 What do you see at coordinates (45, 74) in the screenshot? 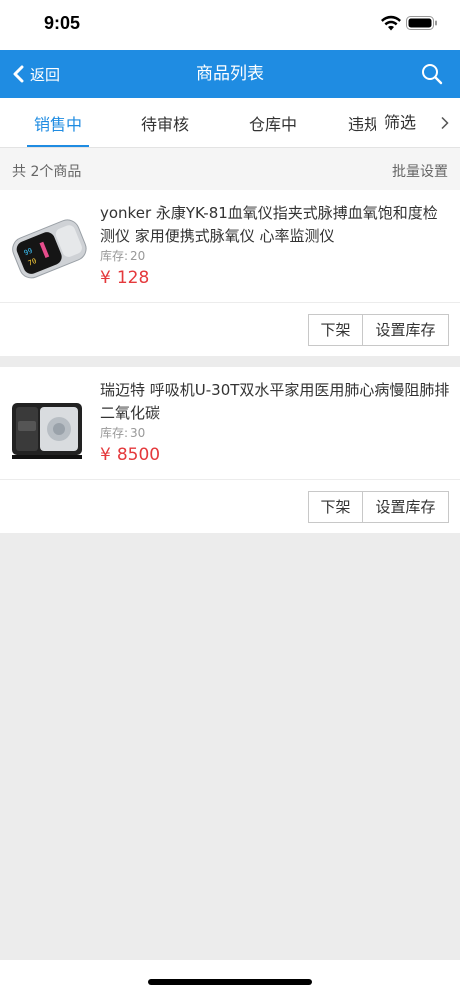
I see `back-label: 返回` at bounding box center [45, 74].